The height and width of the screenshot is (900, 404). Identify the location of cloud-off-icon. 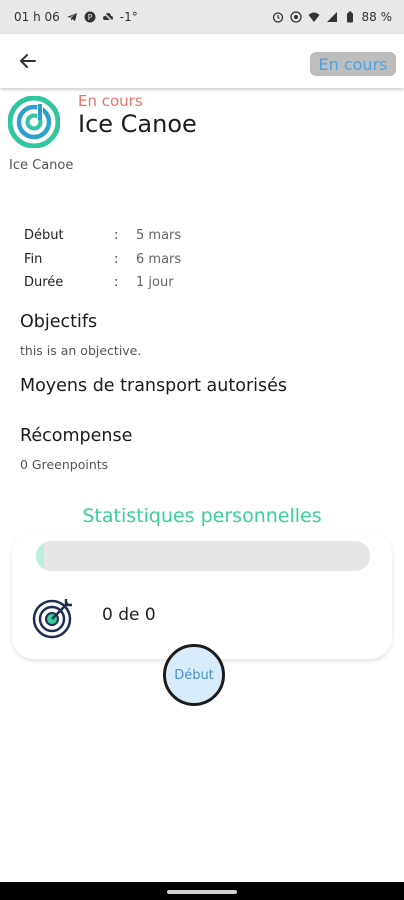
(108, 17).